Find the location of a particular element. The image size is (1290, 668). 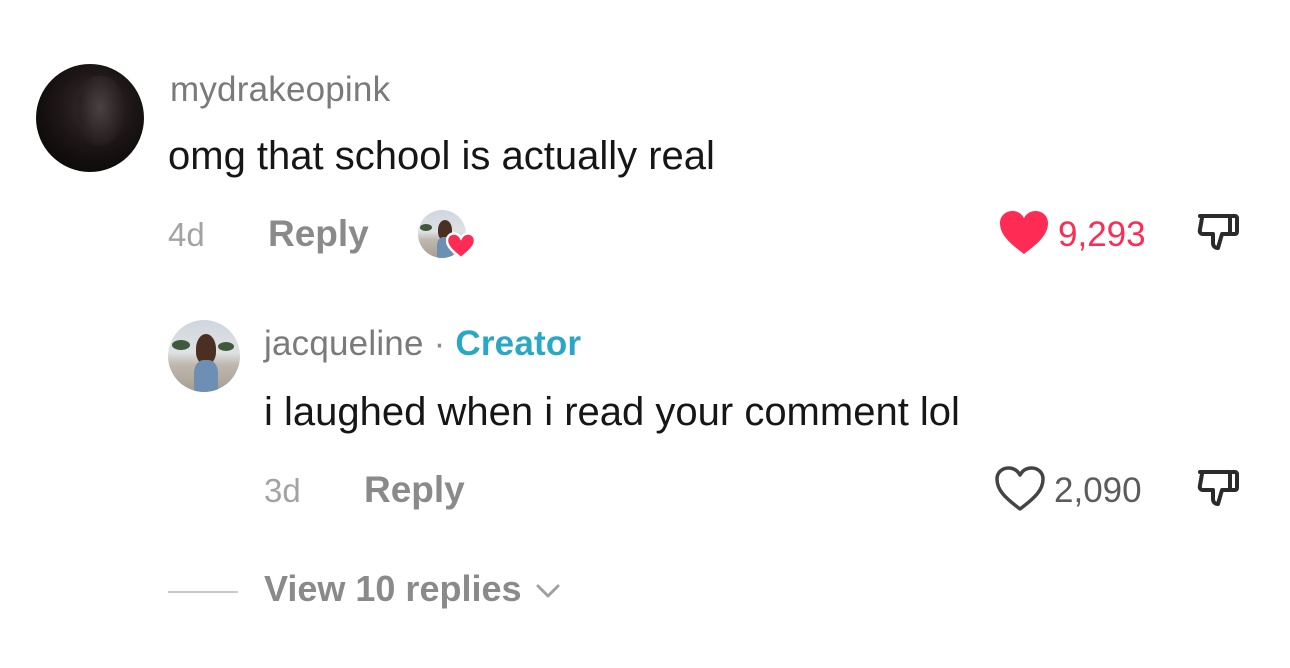

view-replies-button: View 10 replies is located at coordinates (413, 589).